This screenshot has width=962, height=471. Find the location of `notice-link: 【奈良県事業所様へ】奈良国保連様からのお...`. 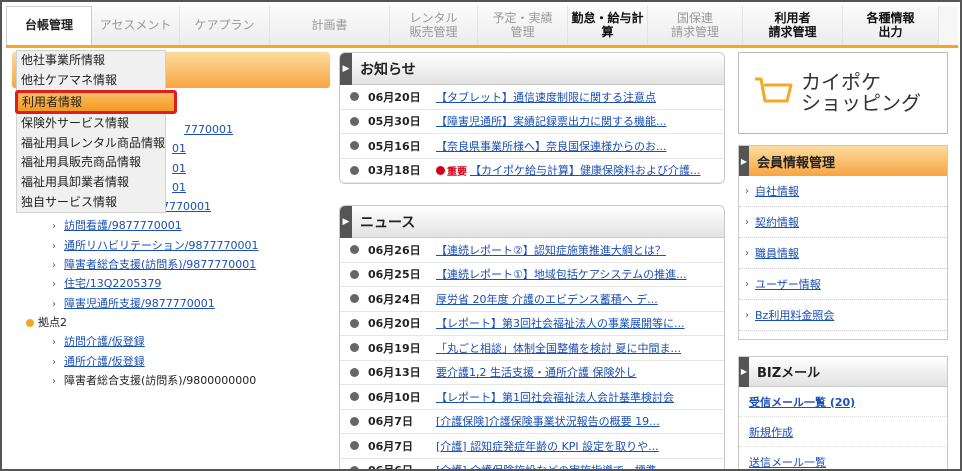

notice-link: 【奈良県事業所様へ】奈良国保連様からのお... is located at coordinates (551, 146).